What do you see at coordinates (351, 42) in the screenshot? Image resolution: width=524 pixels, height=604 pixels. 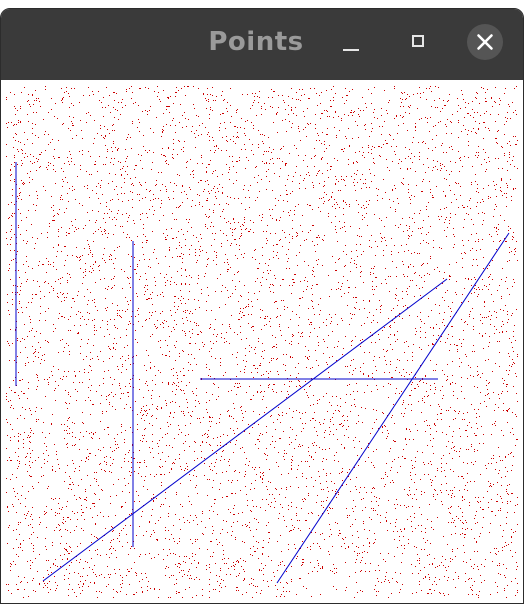 I see `minimize-button` at bounding box center [351, 42].